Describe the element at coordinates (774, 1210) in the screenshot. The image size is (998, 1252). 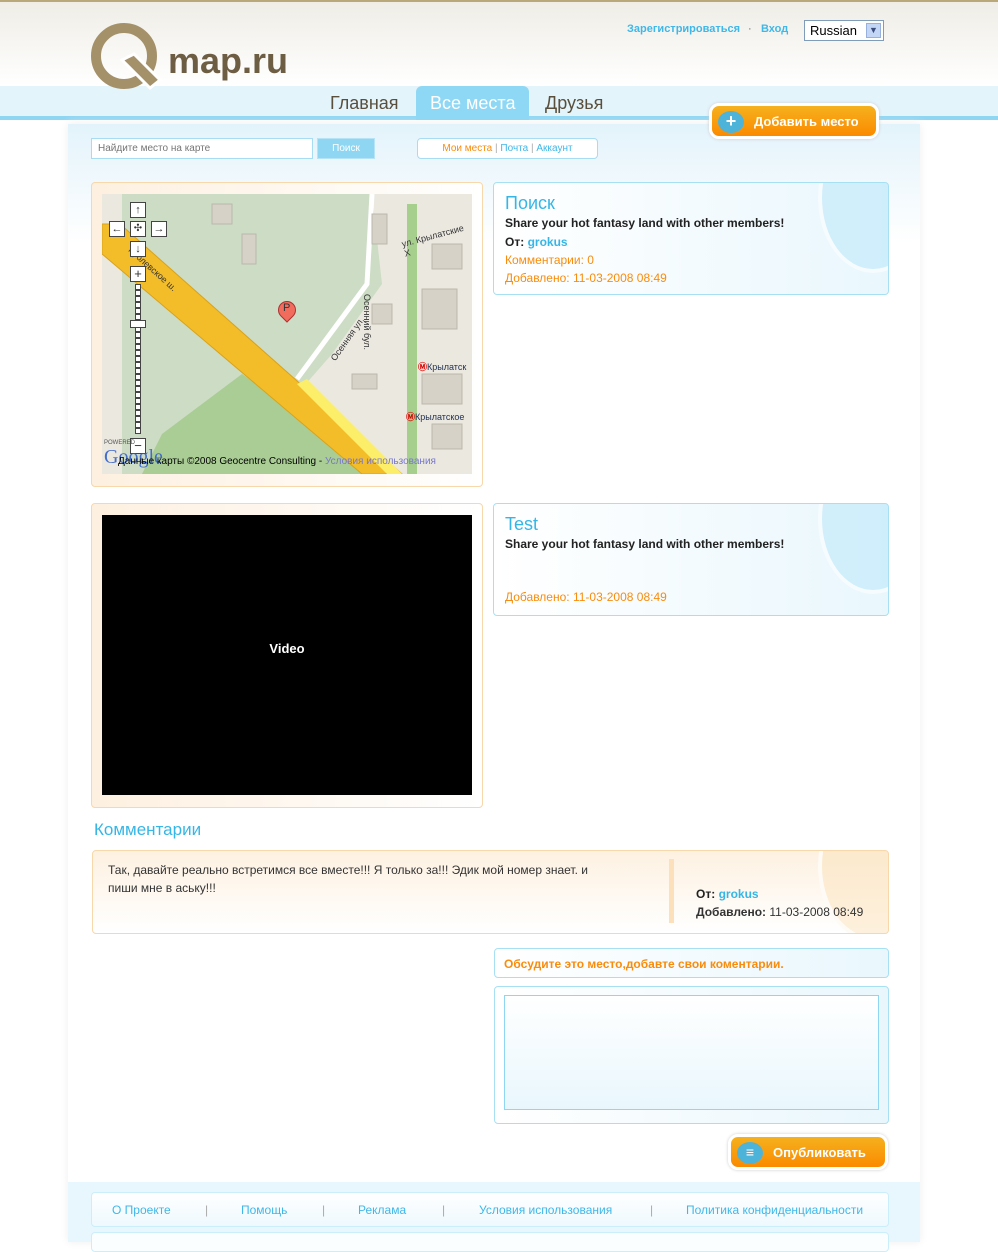
I see `footer-link-privacy: Политика конфиденциальности` at that location.